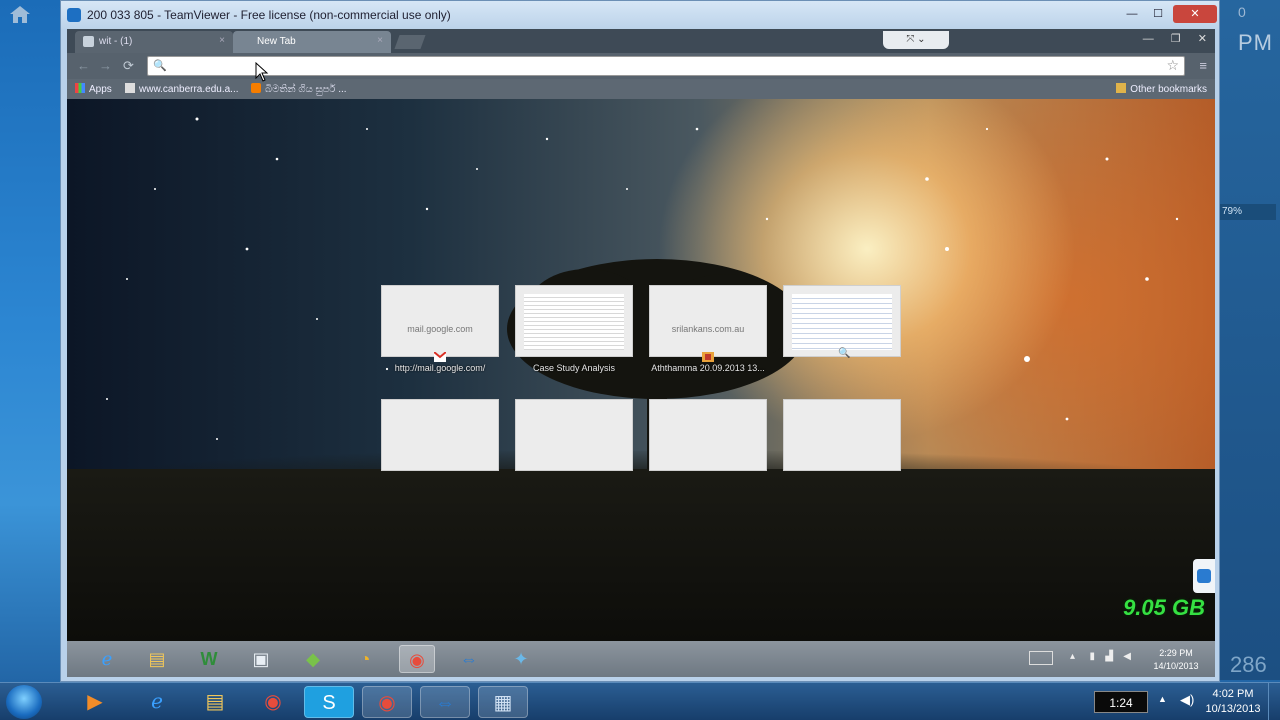  Describe the element at coordinates (105, 65) in the screenshot. I see `forward-icon: →` at that location.